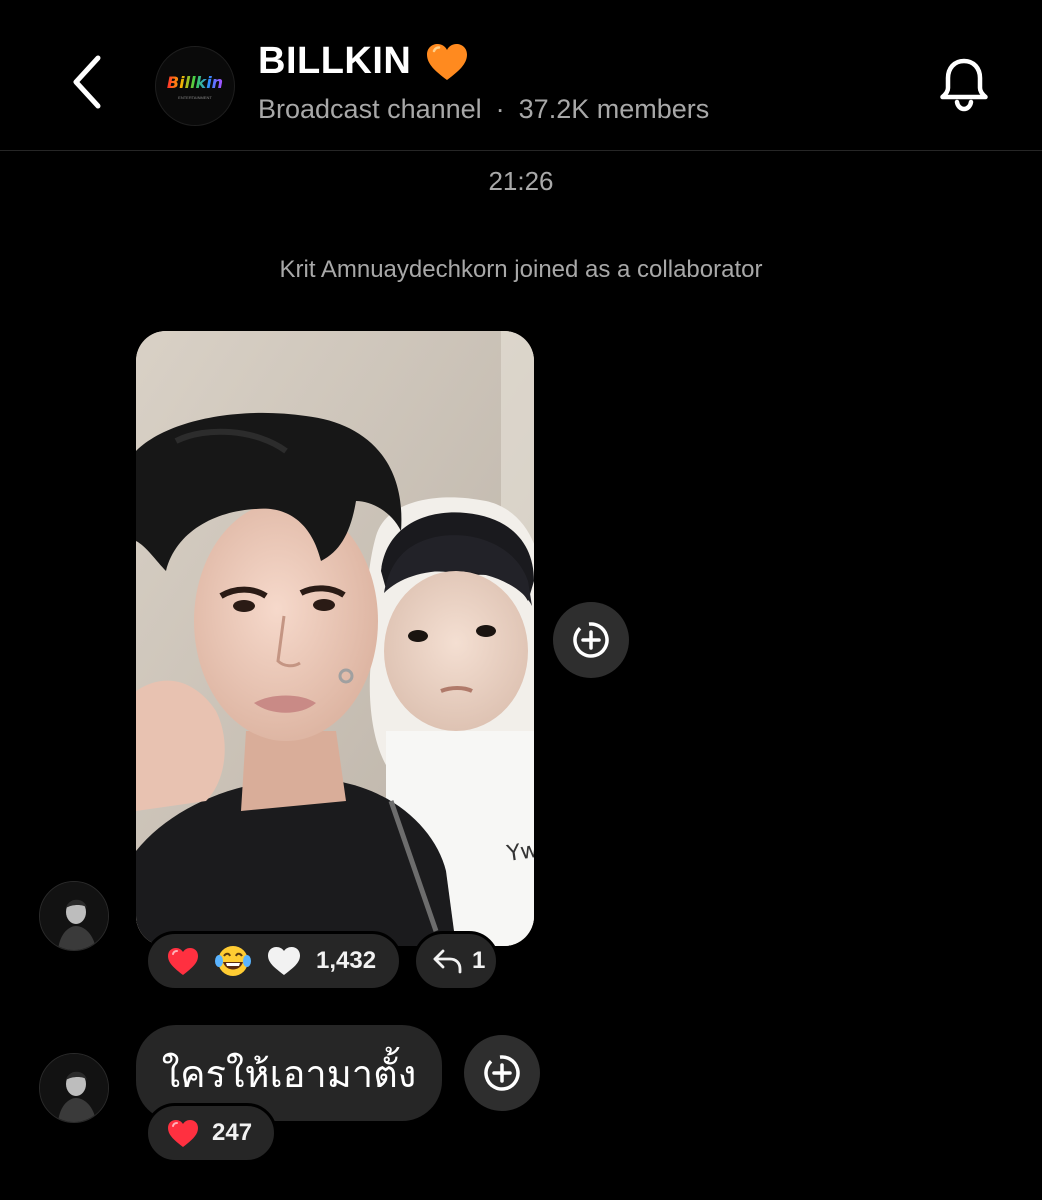  What do you see at coordinates (447, 961) in the screenshot?
I see `reply-arrow-icon` at bounding box center [447, 961].